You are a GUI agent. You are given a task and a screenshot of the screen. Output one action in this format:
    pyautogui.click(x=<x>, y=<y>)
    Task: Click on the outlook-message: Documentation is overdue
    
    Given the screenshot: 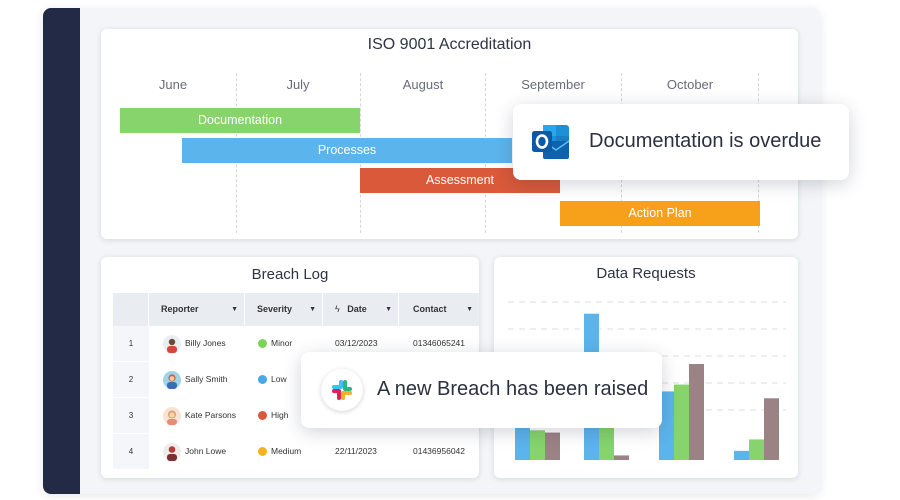 What is the action you would take?
    pyautogui.click(x=705, y=141)
    